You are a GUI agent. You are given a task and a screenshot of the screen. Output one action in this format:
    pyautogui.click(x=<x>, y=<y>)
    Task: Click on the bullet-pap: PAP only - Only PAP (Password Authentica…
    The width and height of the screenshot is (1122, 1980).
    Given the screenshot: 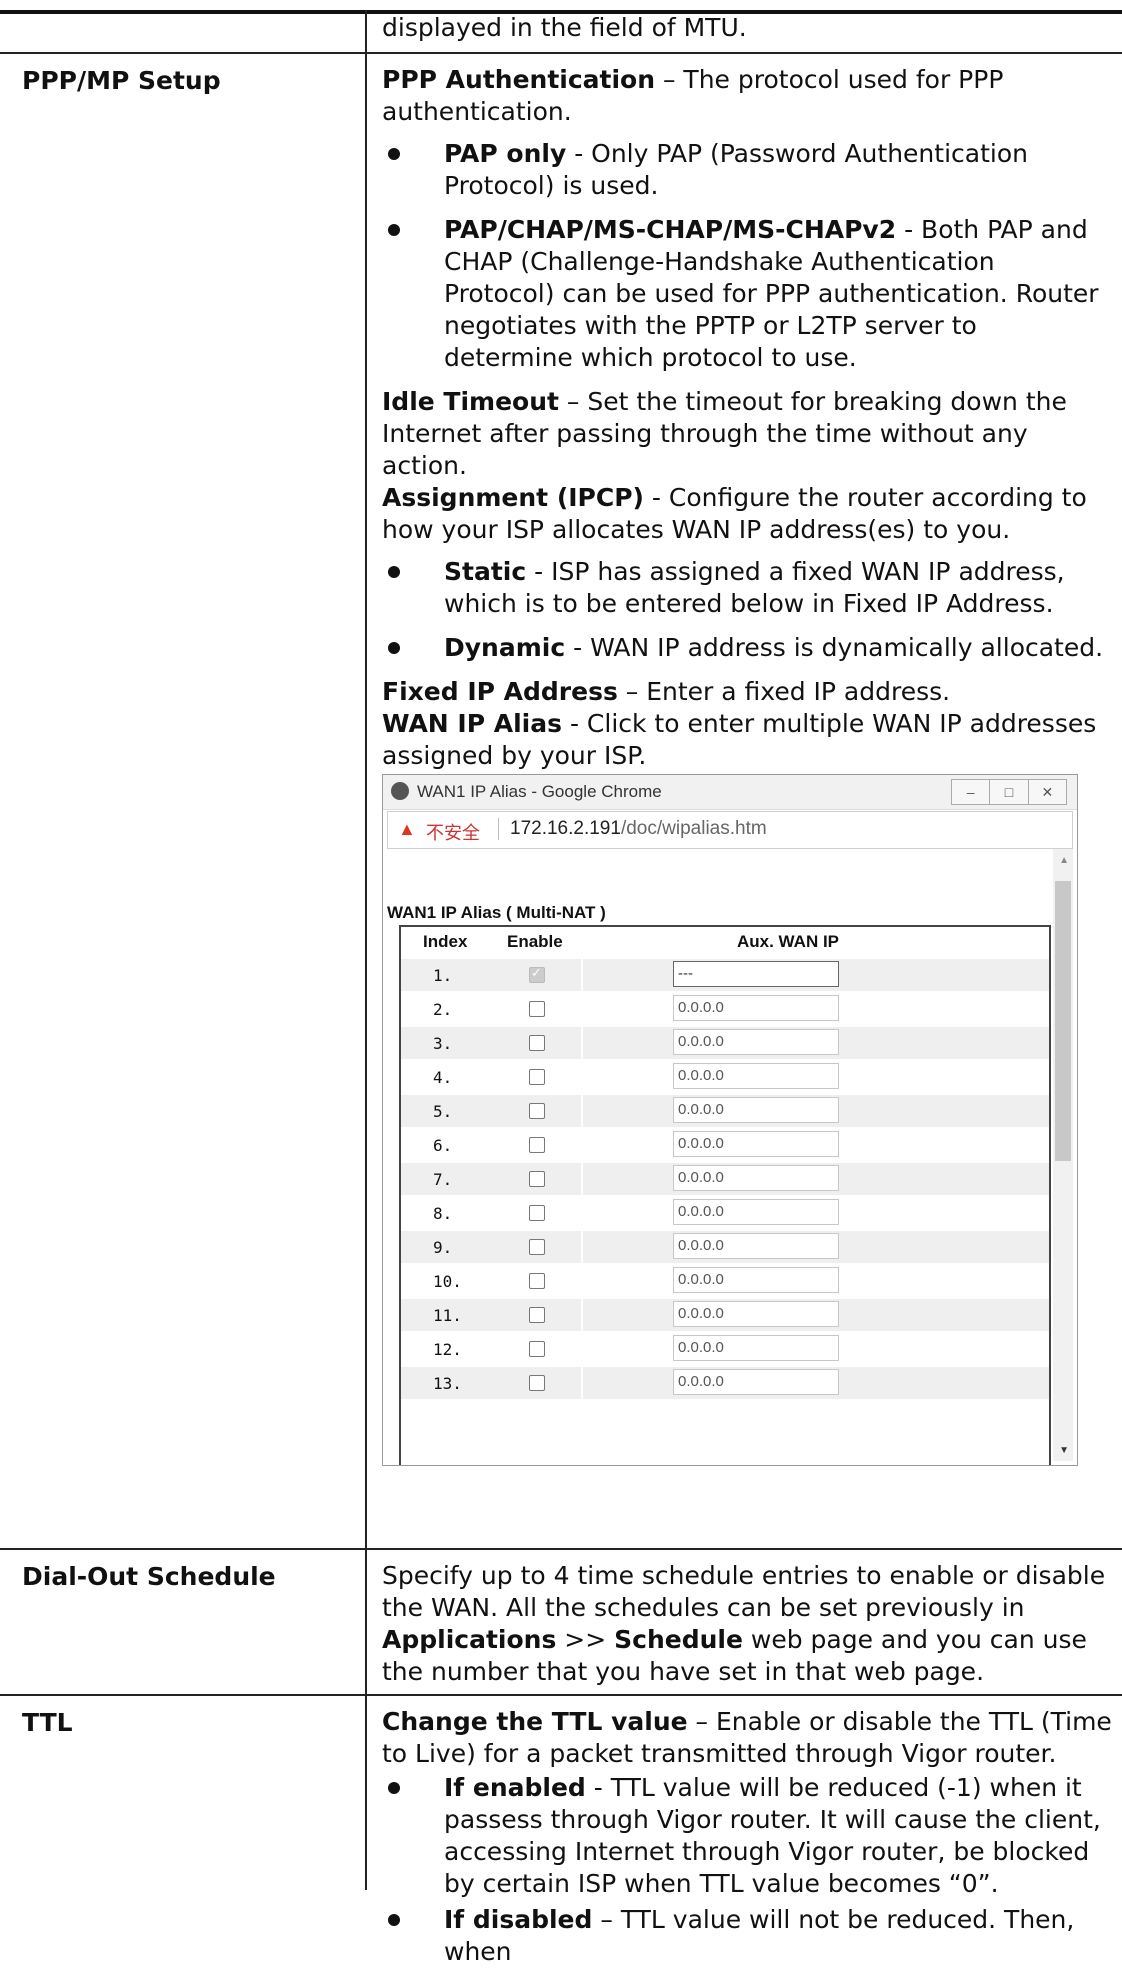 What is the action you would take?
    pyautogui.click(x=747, y=170)
    